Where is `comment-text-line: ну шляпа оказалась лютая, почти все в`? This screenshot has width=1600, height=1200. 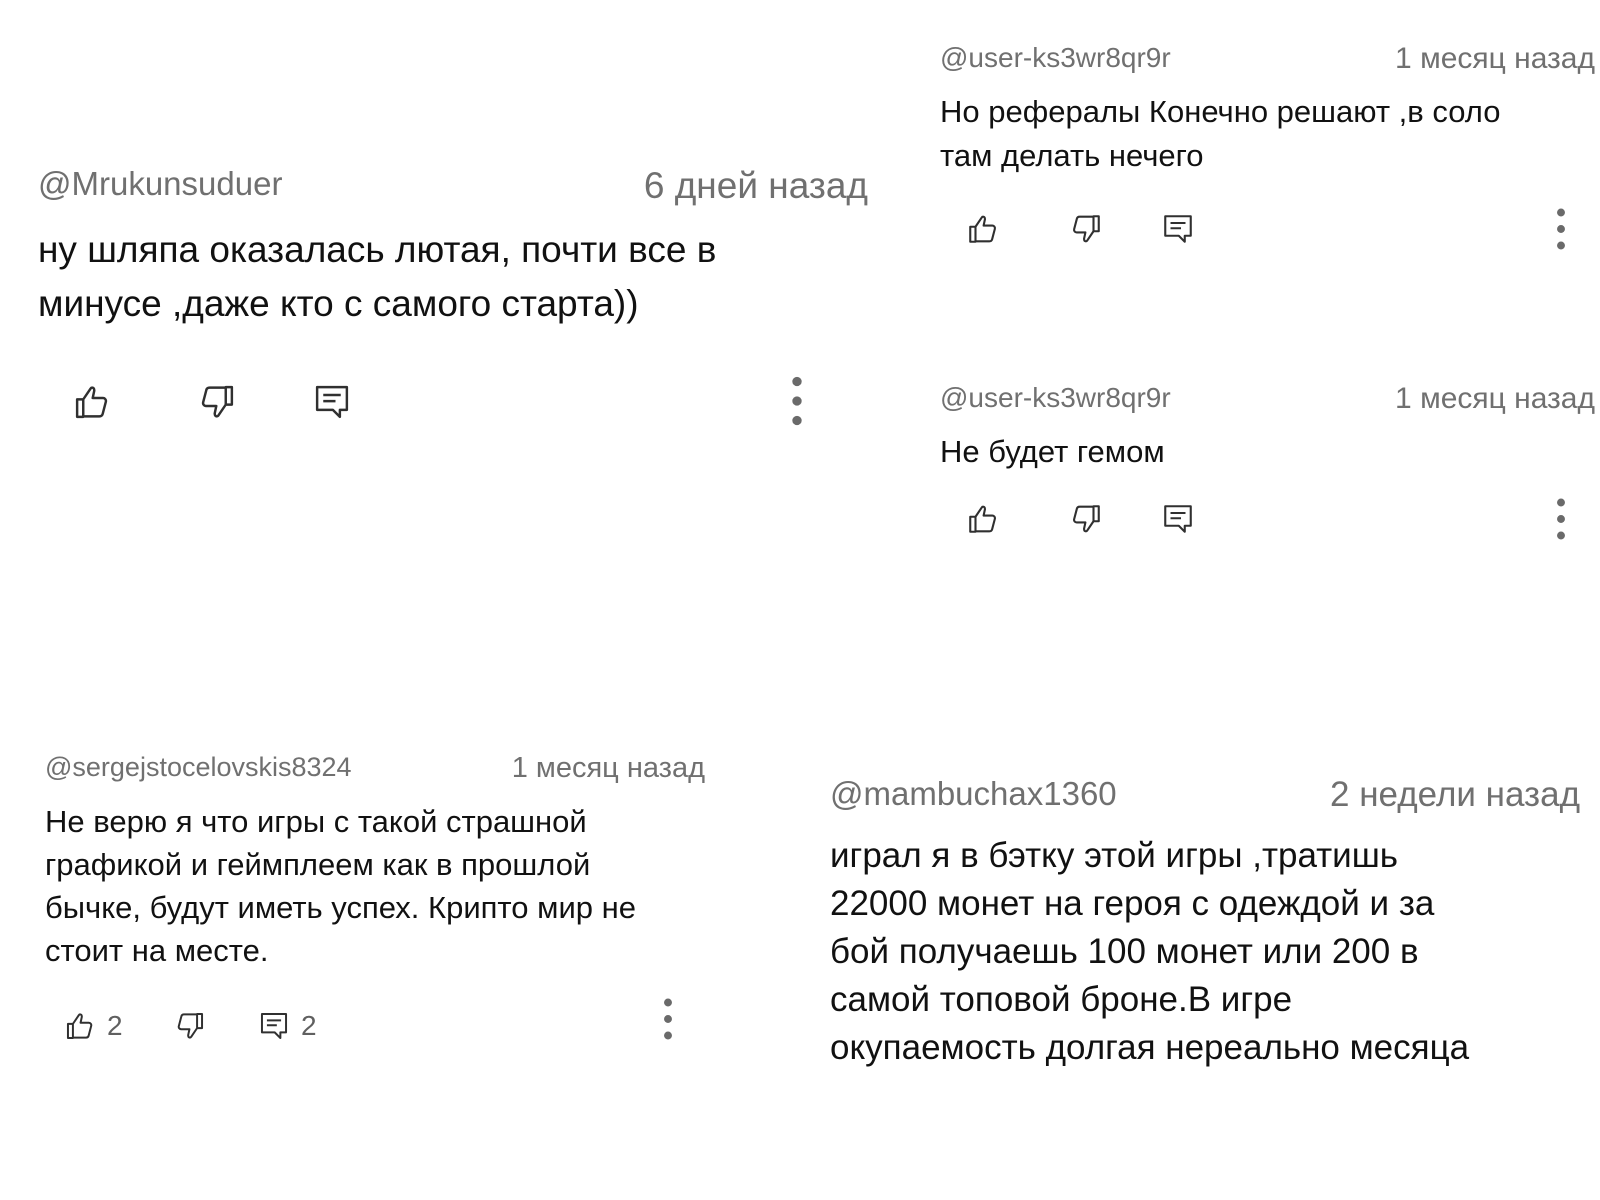
comment-text-line: ну шляпа оказалась лютая, почти все в is located at coordinates (377, 249).